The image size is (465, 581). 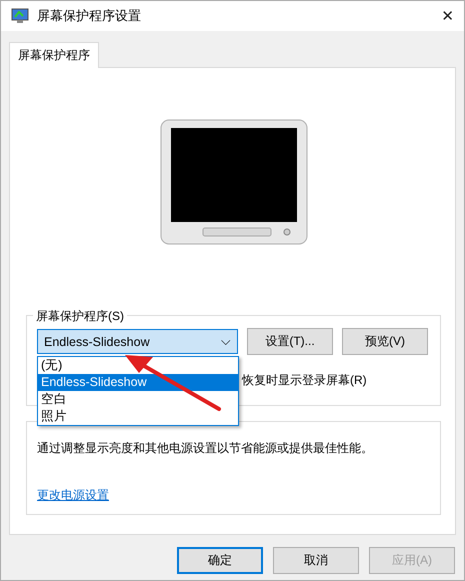 I want to click on dialog-button: 取消, so click(x=316, y=560).